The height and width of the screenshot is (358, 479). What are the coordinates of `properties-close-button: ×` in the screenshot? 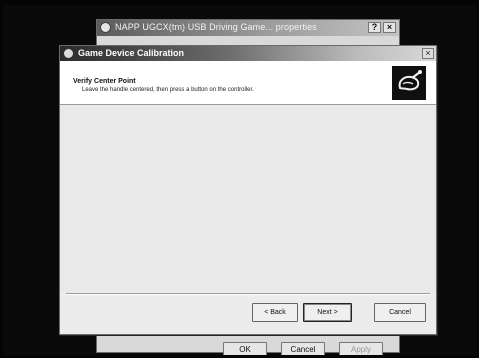 It's located at (389, 27).